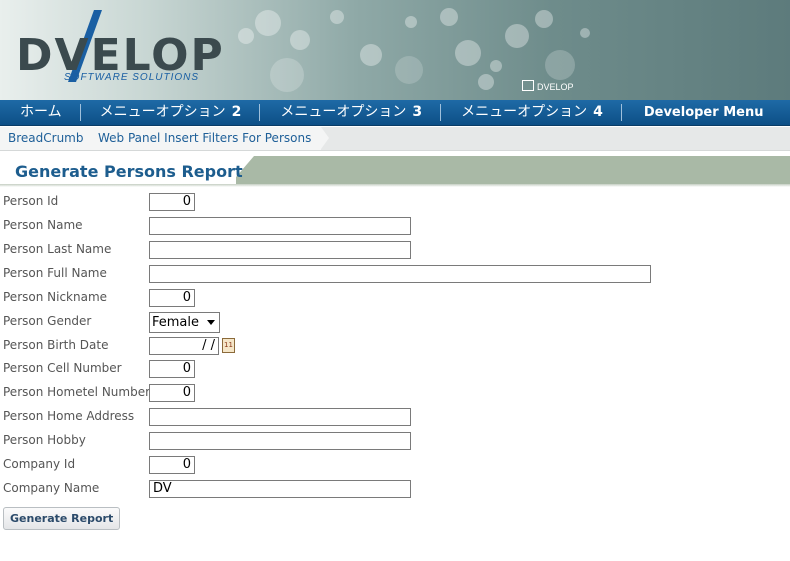 The height and width of the screenshot is (561, 790). What do you see at coordinates (47, 321) in the screenshot?
I see `person-gender-label: Person Gender` at bounding box center [47, 321].